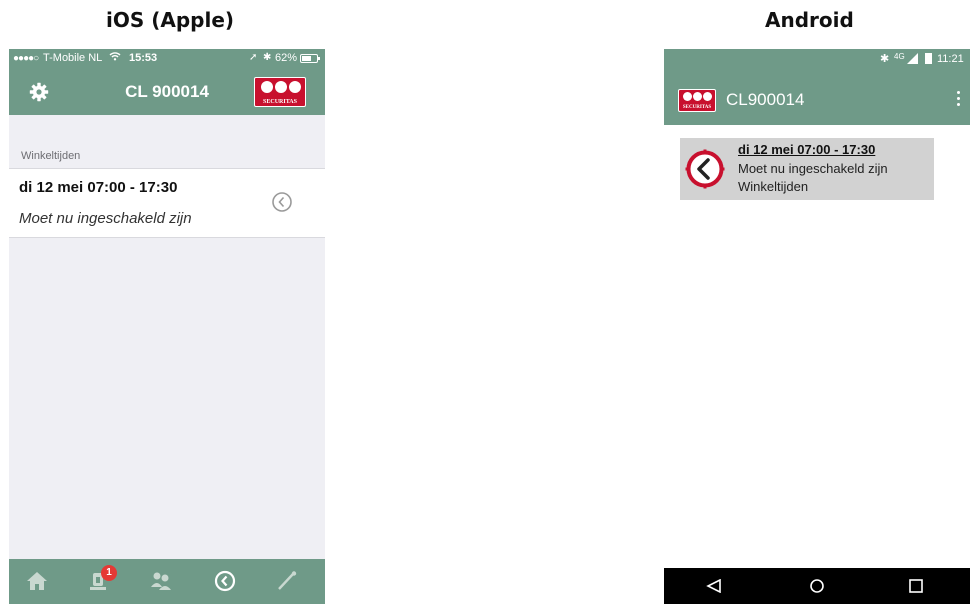  I want to click on status-time: 11:21, so click(950, 59).